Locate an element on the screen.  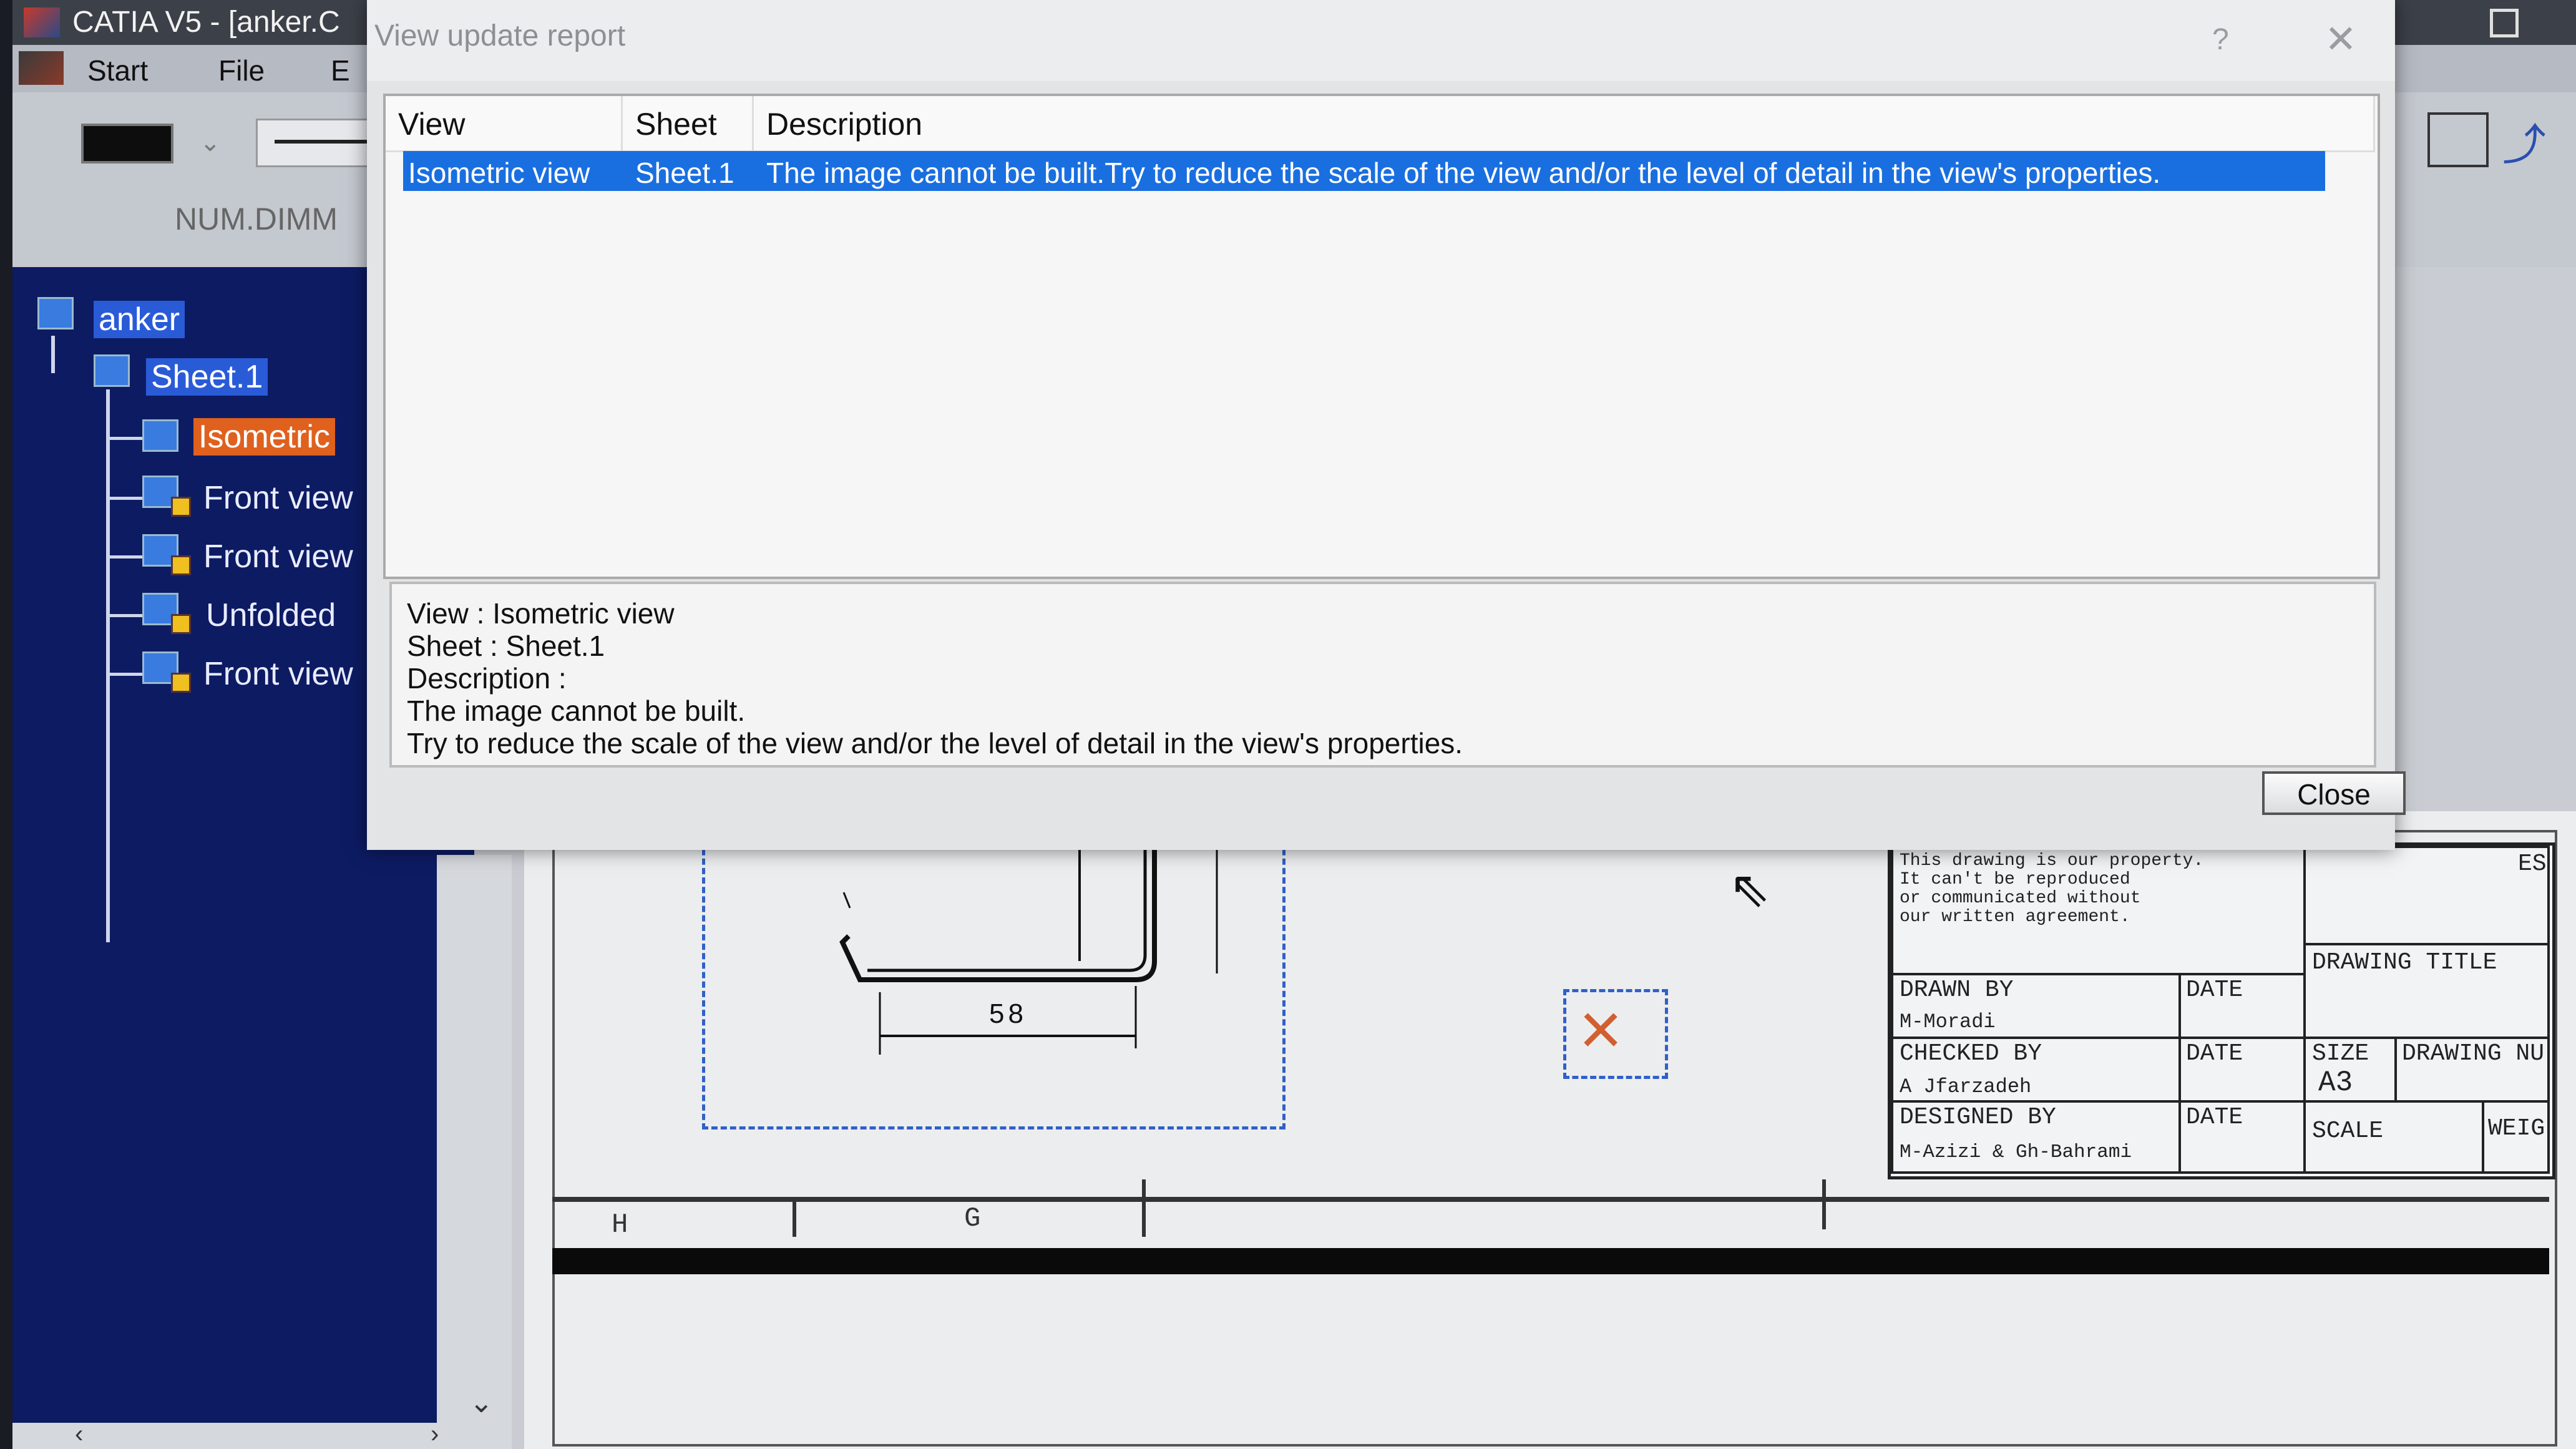
drawing-number-label: DRAWING NU is located at coordinates (2473, 1053).